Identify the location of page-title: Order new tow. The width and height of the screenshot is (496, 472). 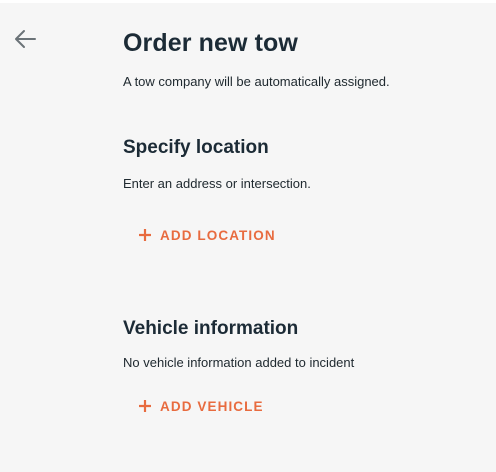
(210, 43).